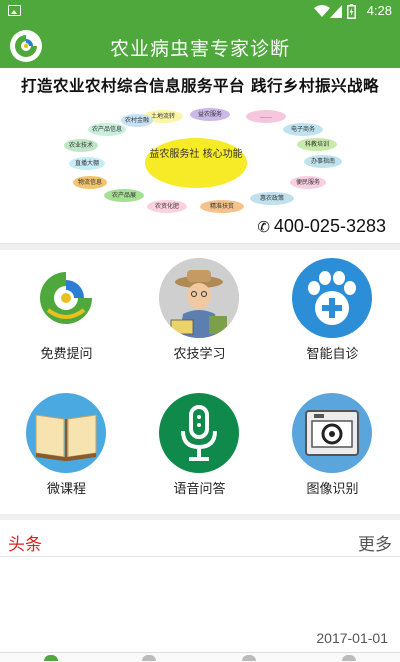 The width and height of the screenshot is (400, 662). Describe the element at coordinates (200, 86) in the screenshot. I see `banner-slogan: 打造农业农村综合信息服务平台 践行乡村振兴战略` at that location.